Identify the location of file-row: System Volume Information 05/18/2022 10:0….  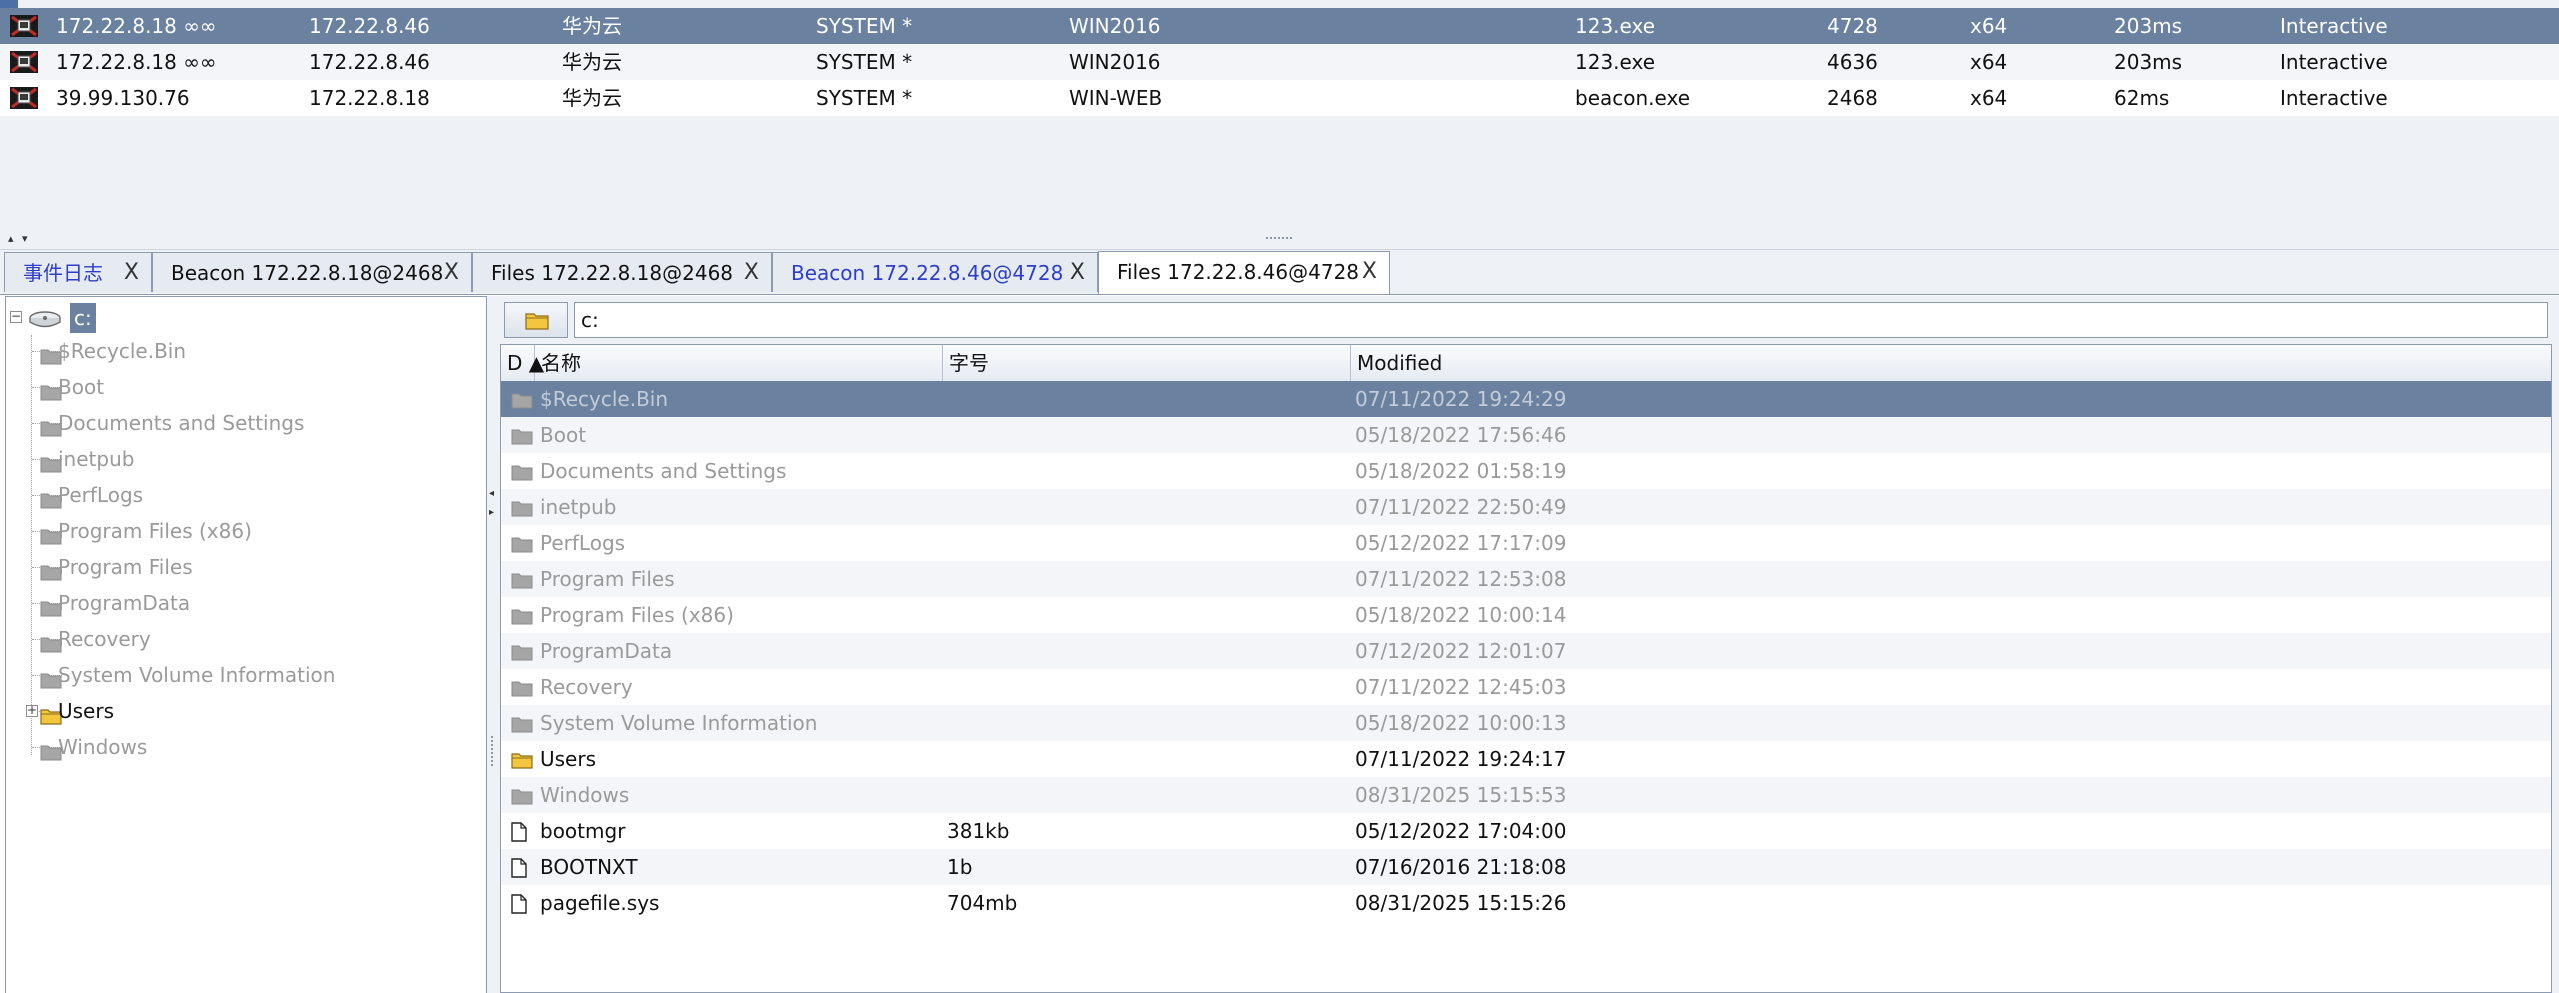
(1526, 723).